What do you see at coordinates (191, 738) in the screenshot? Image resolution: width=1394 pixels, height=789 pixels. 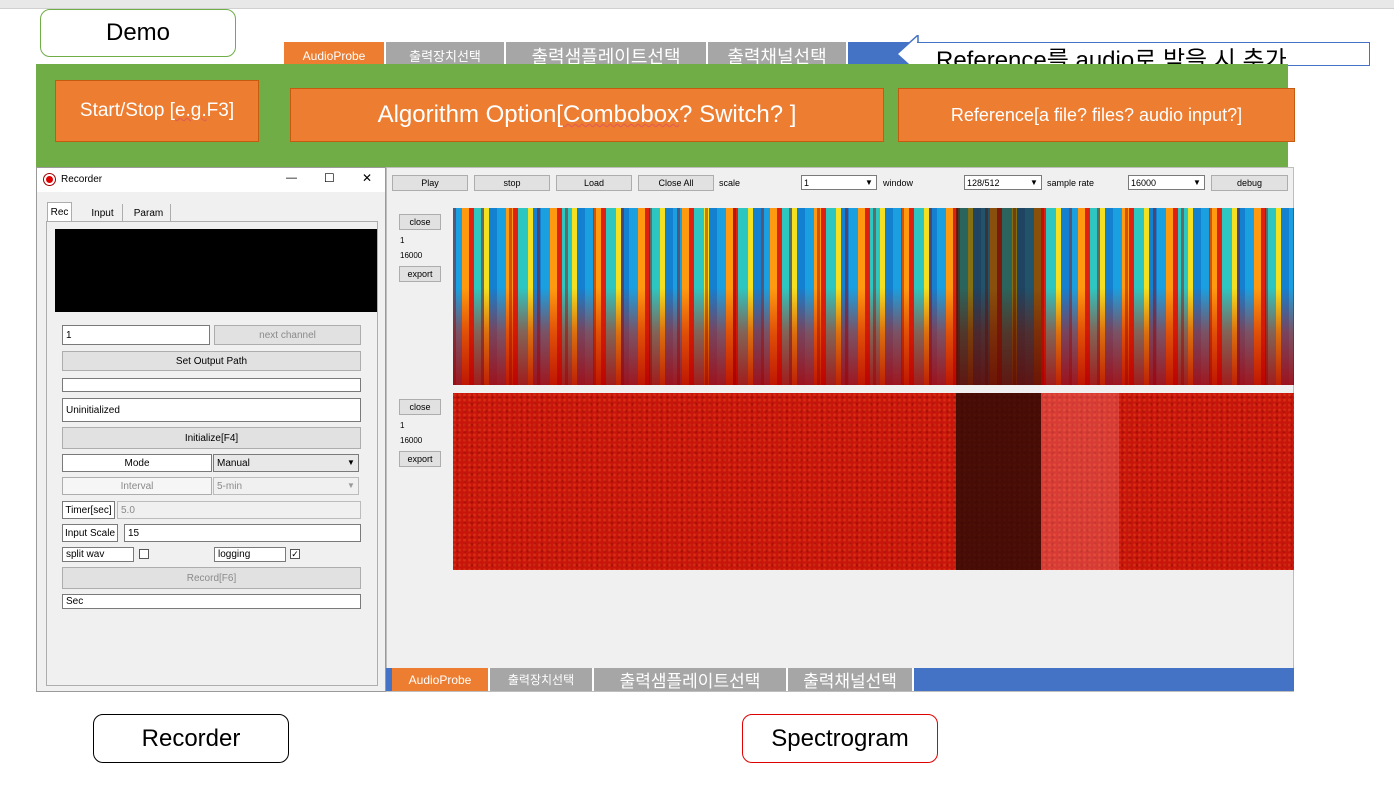 I see `recorder-label: Recorder` at bounding box center [191, 738].